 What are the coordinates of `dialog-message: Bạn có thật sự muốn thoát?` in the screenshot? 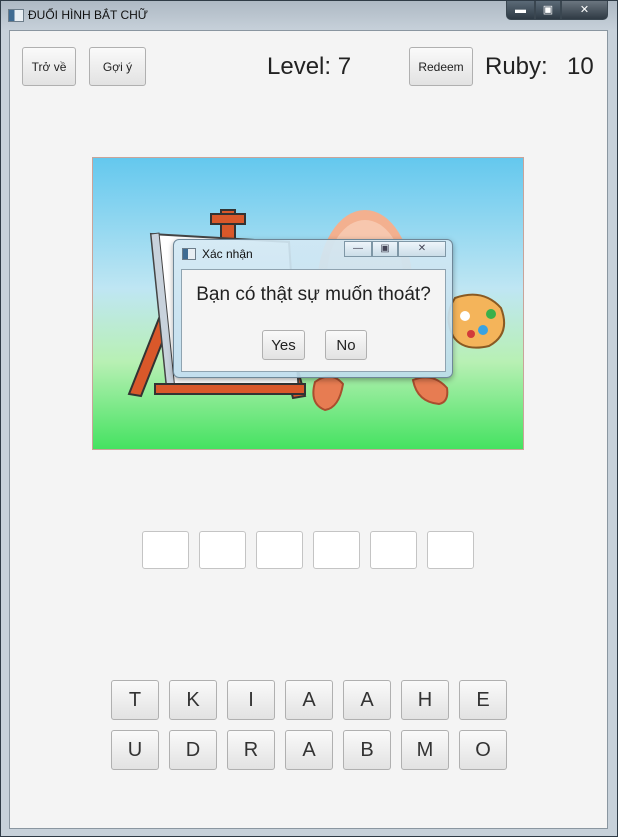 It's located at (313, 294).